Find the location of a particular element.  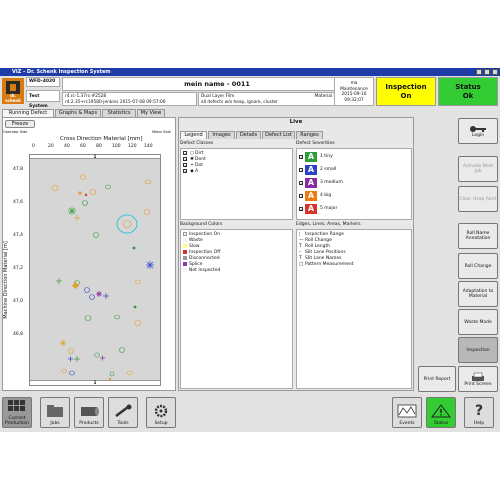

inspection-status: Inspection On is located at coordinates (406, 91).